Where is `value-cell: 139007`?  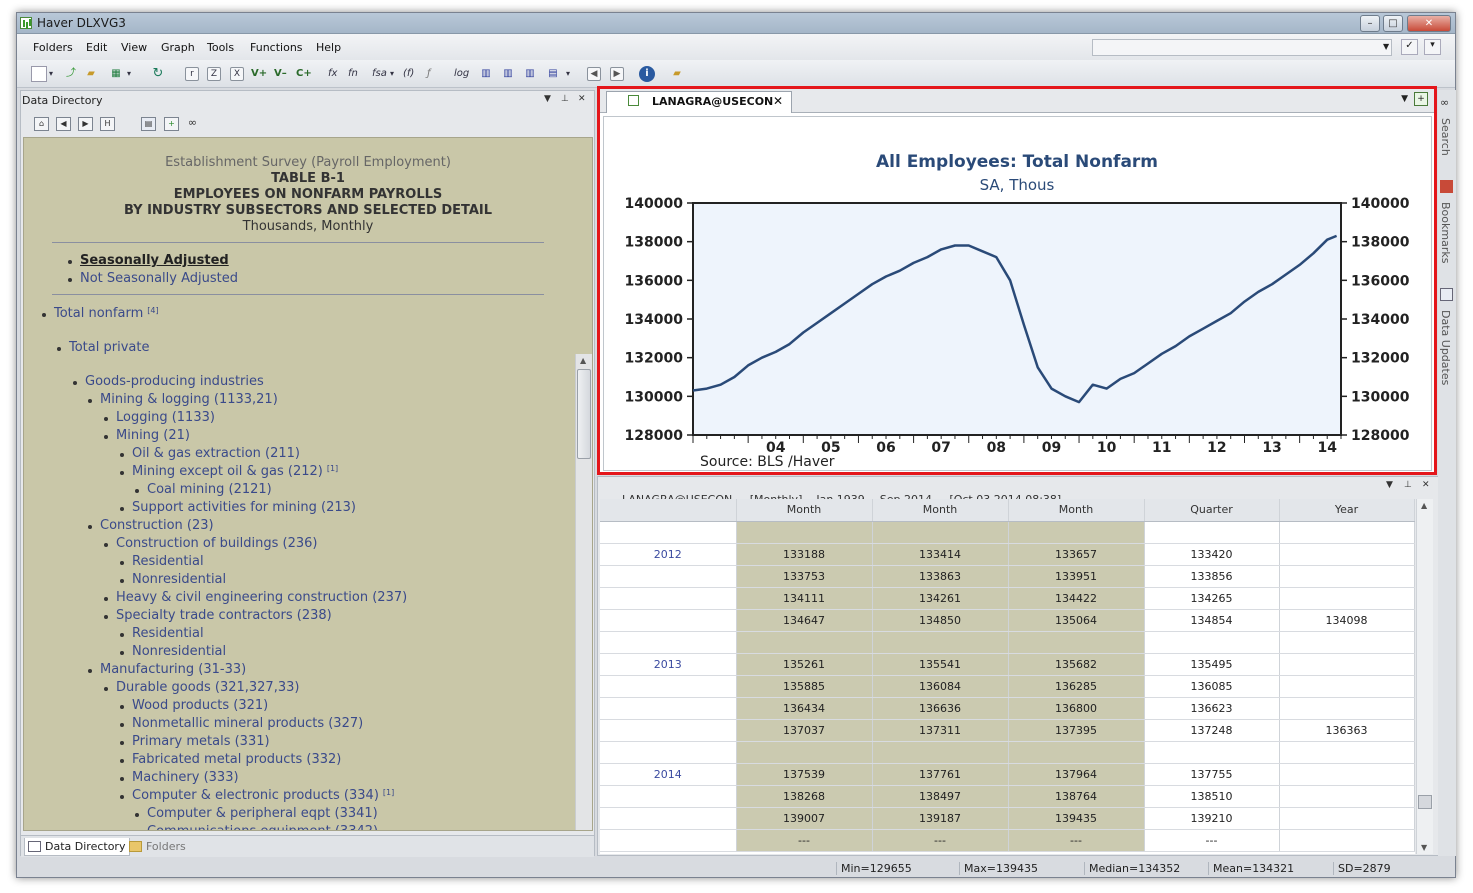 value-cell: 139007 is located at coordinates (804, 818).